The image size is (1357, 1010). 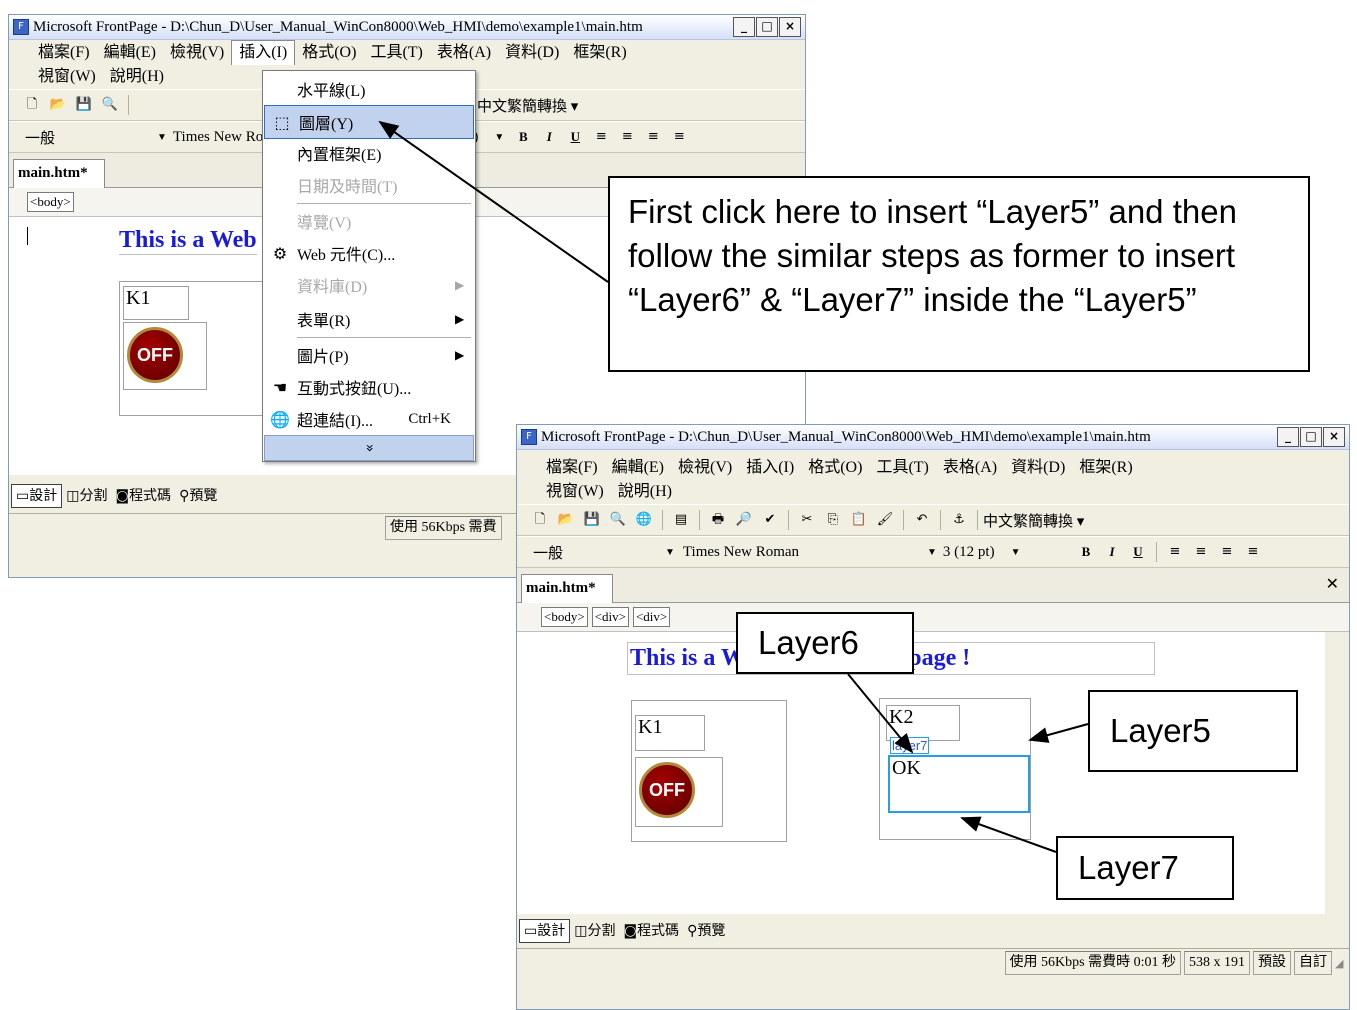 I want to click on arrow-to-layer5, so click(x=1058, y=733).